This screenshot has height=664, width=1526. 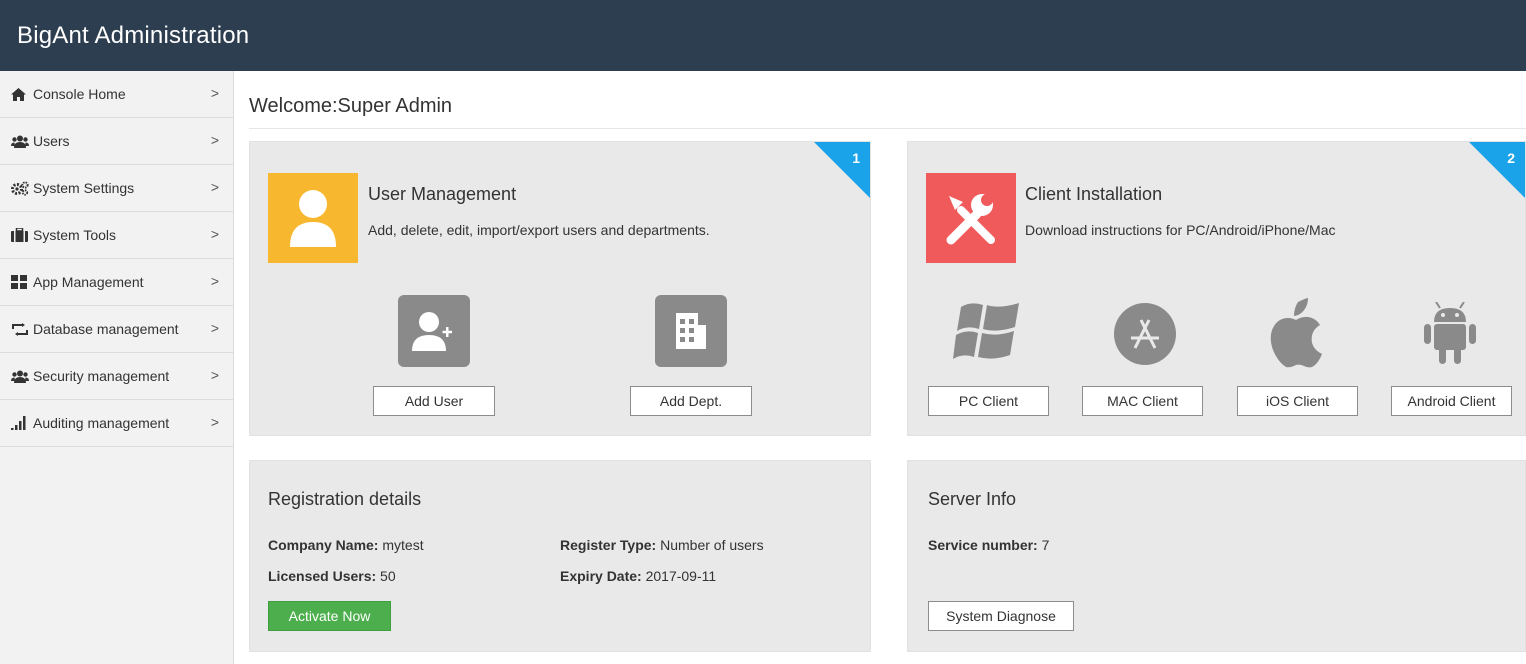 I want to click on sidebar-item-label: System Tools, so click(x=74, y=235).